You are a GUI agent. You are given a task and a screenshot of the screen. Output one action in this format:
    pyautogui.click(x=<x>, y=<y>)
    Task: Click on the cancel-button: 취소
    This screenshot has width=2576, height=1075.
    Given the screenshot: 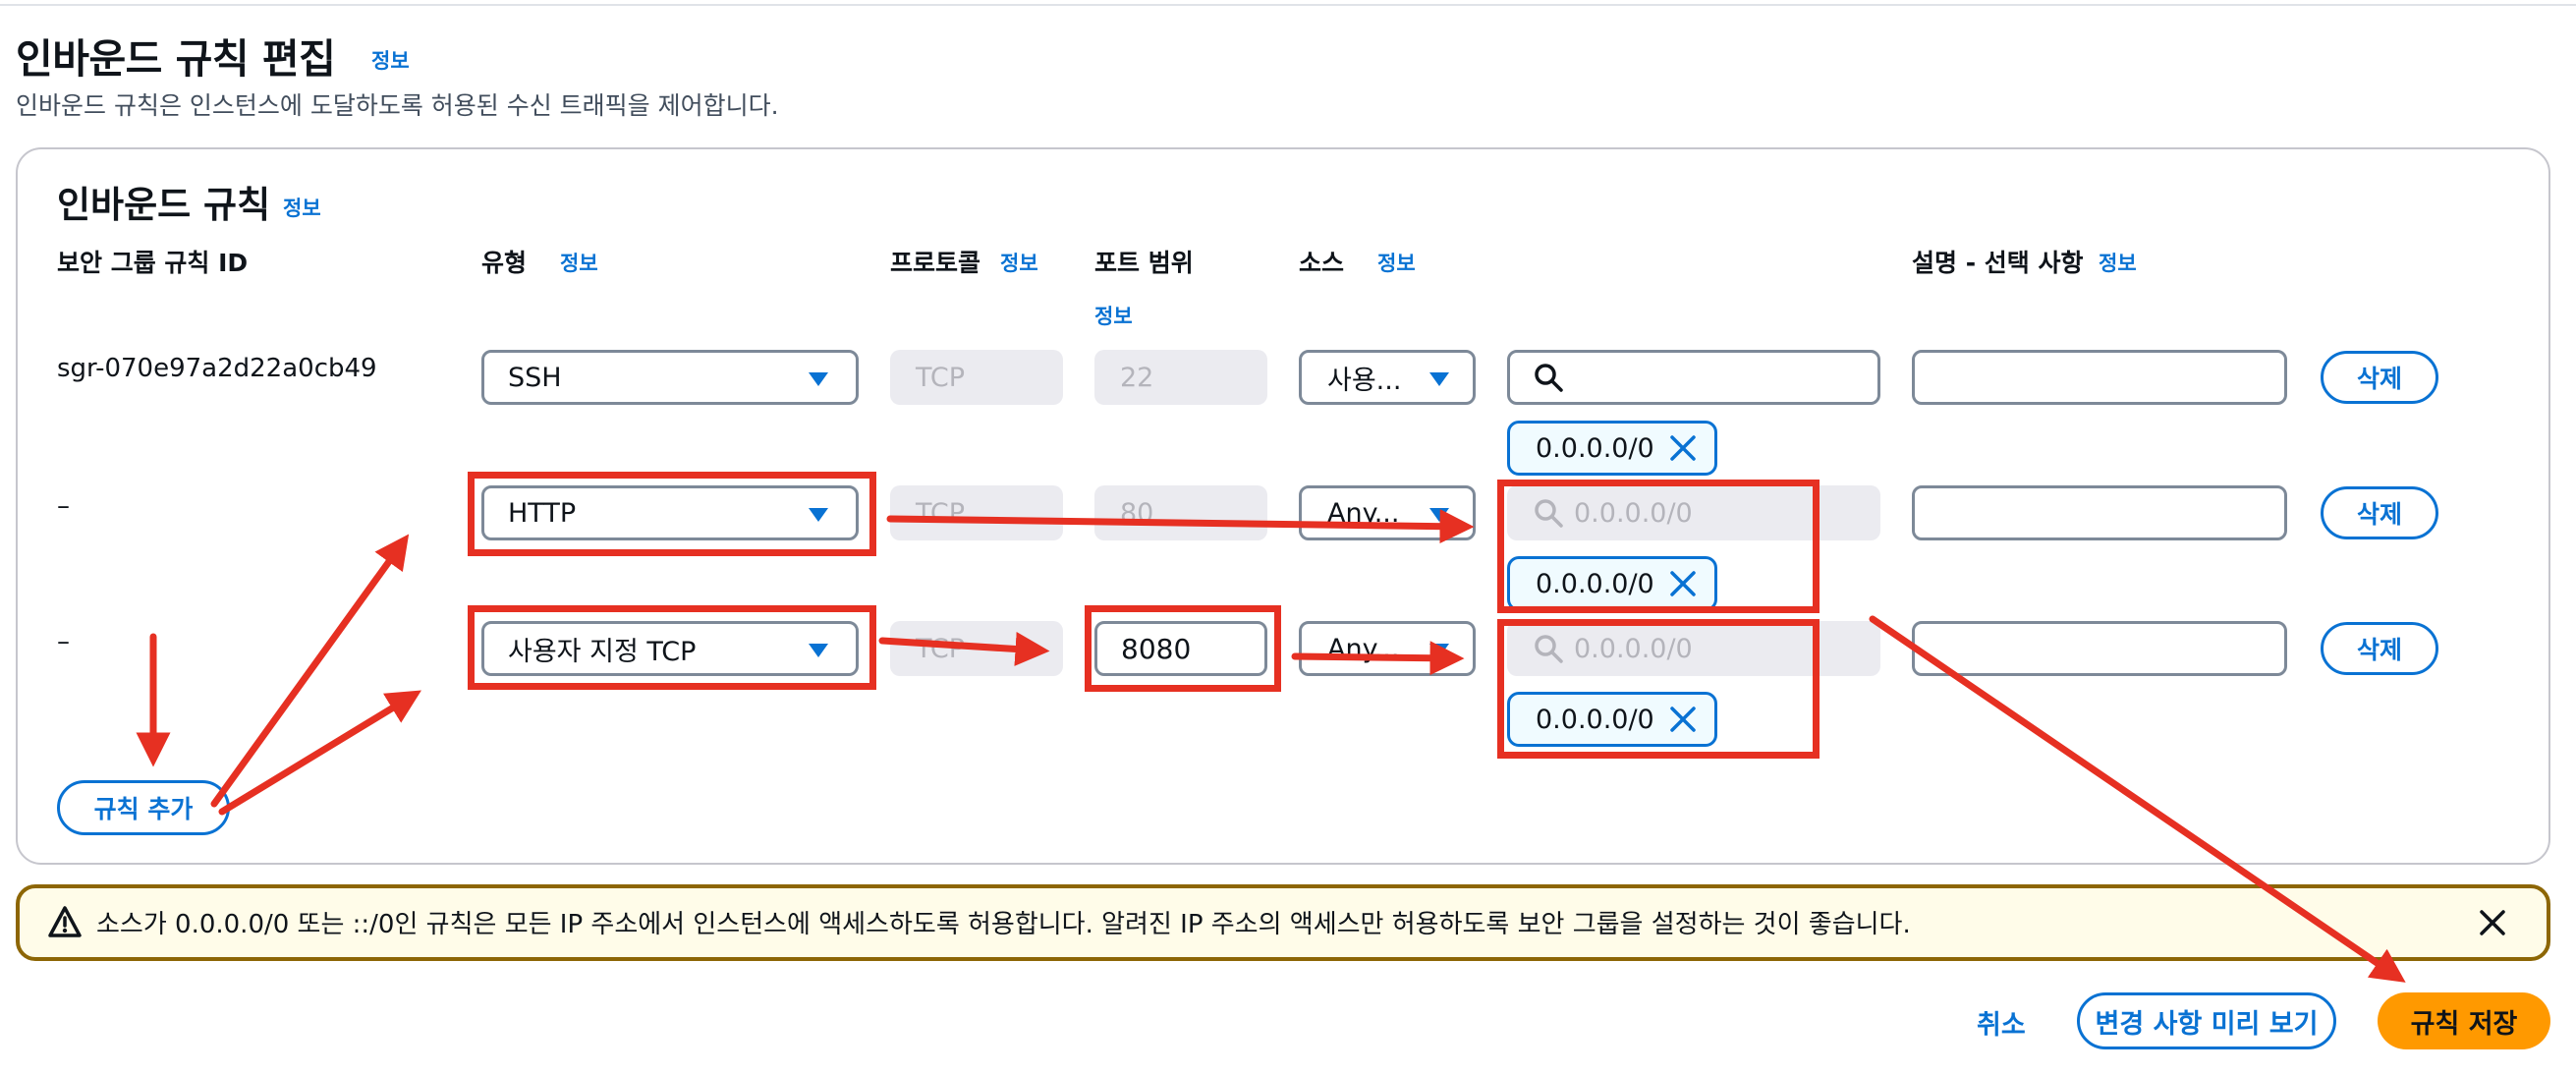 What is the action you would take?
    pyautogui.click(x=2001, y=1022)
    